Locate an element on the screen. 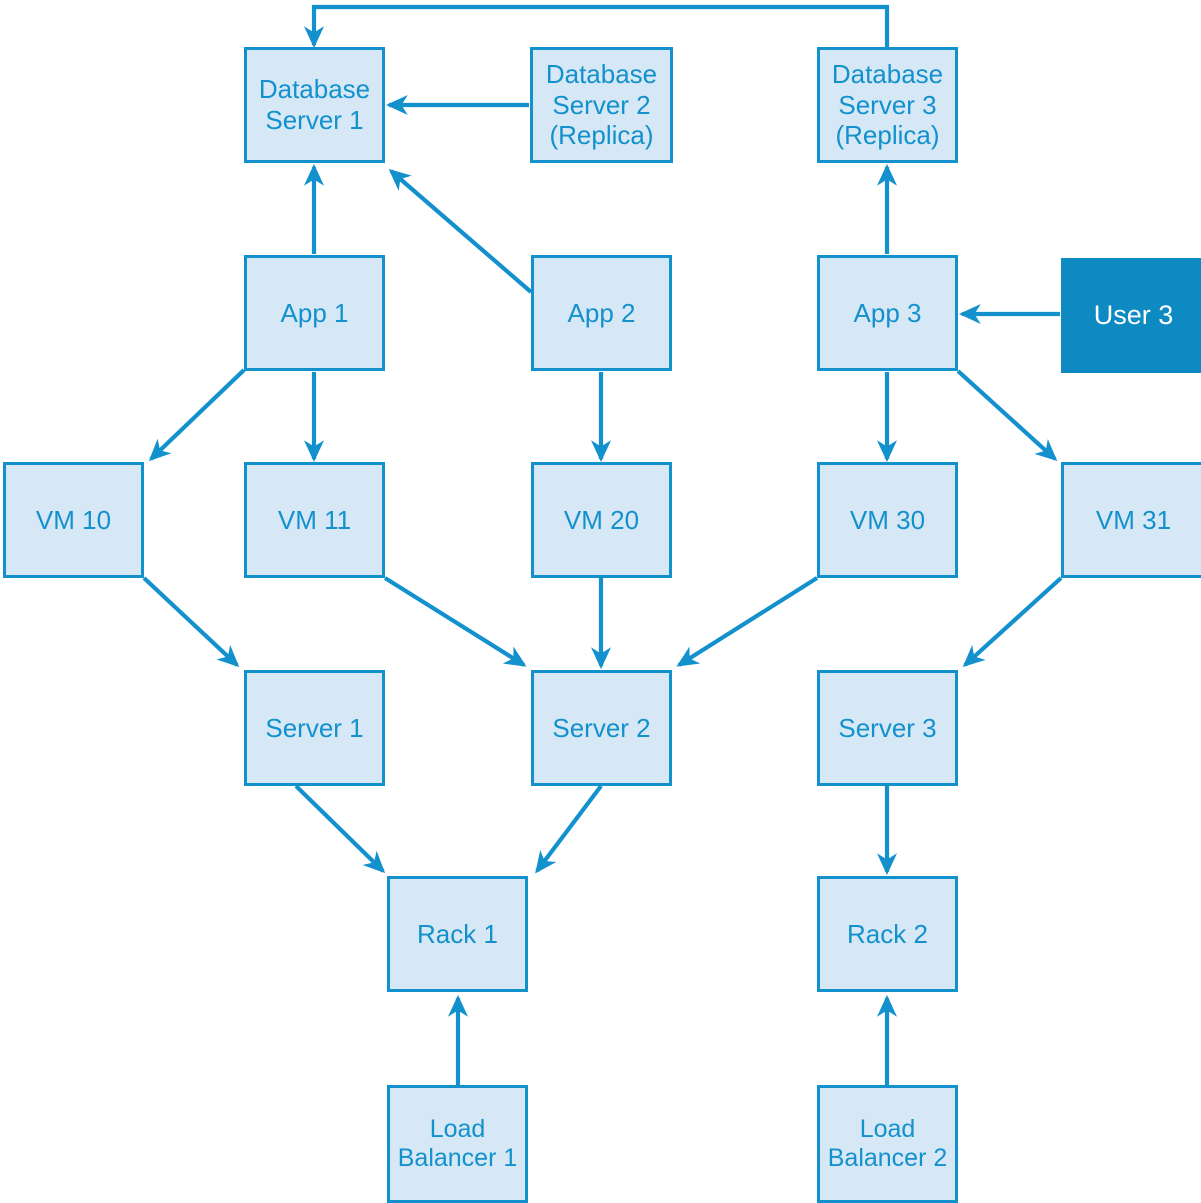 This screenshot has width=1201, height=1203. edge-srv1-to-rack1 is located at coordinates (340, 829).